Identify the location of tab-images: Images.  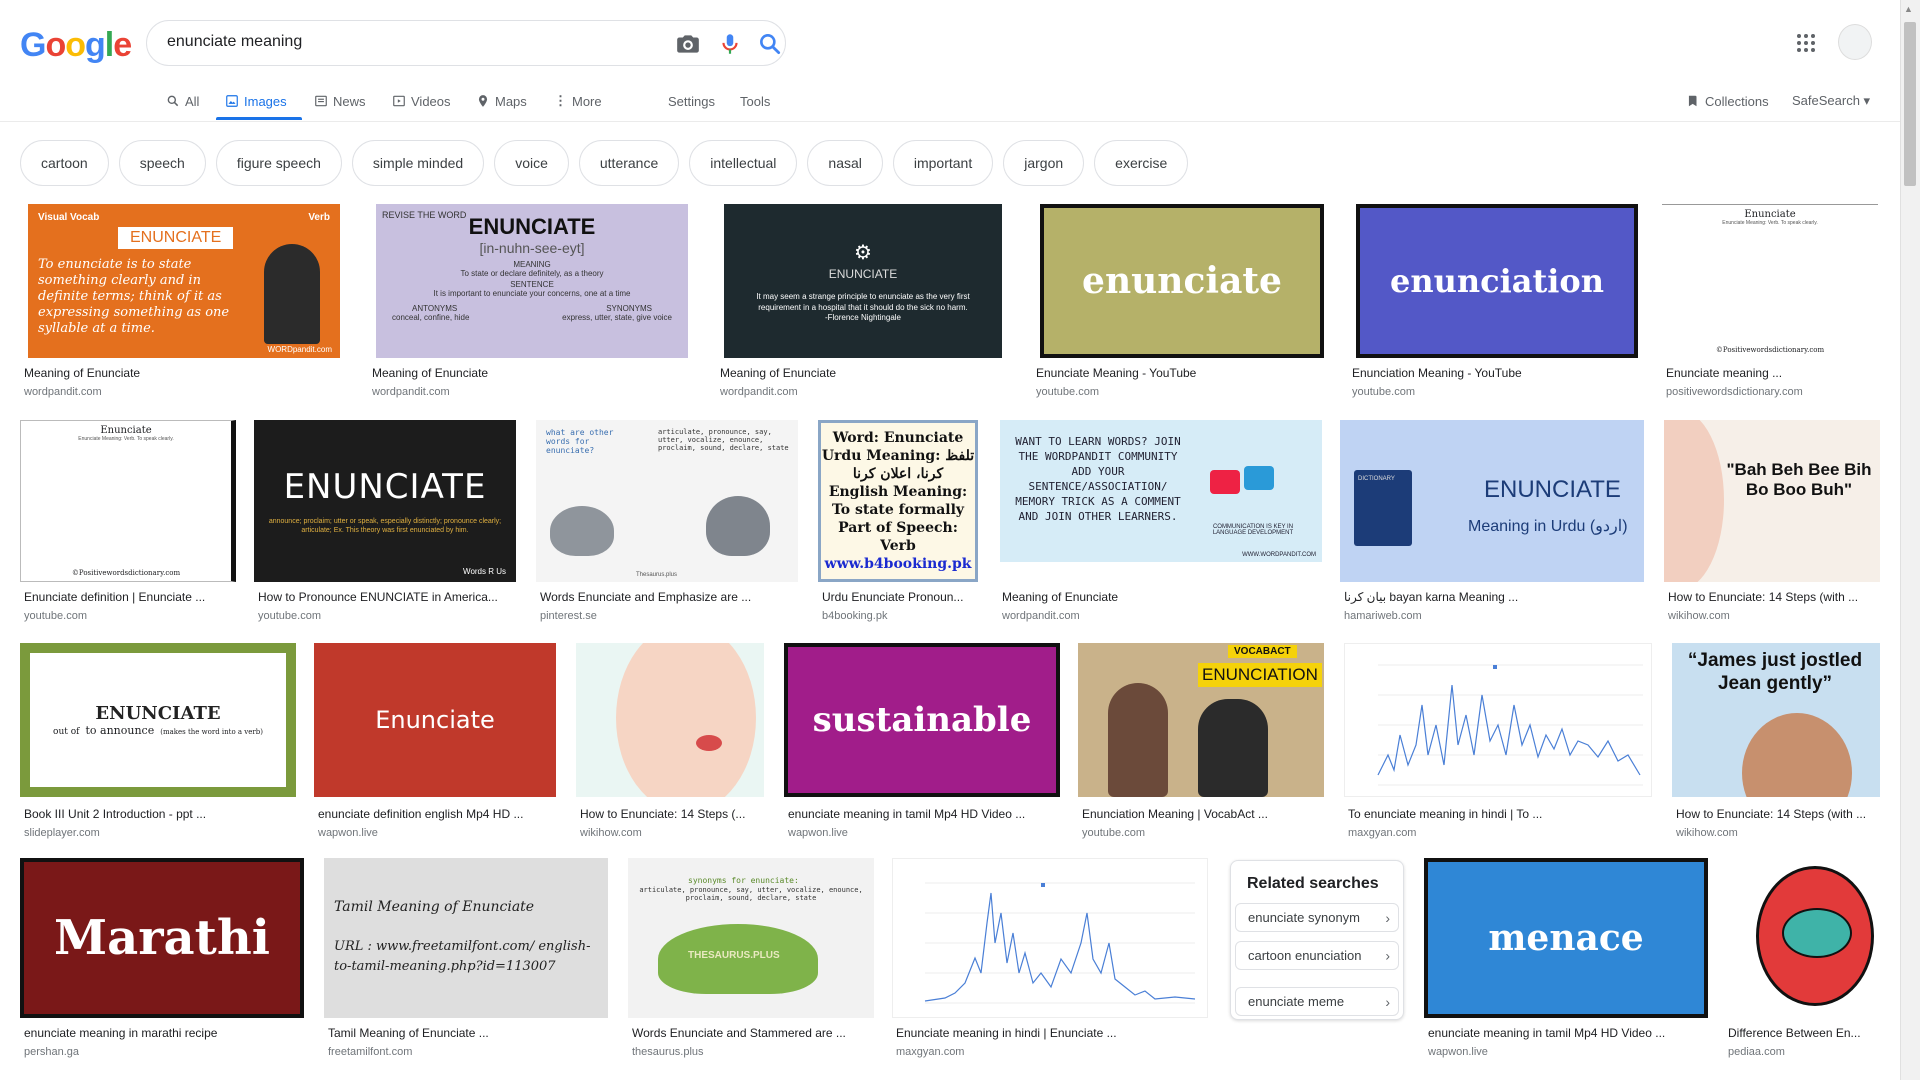
(256, 101).